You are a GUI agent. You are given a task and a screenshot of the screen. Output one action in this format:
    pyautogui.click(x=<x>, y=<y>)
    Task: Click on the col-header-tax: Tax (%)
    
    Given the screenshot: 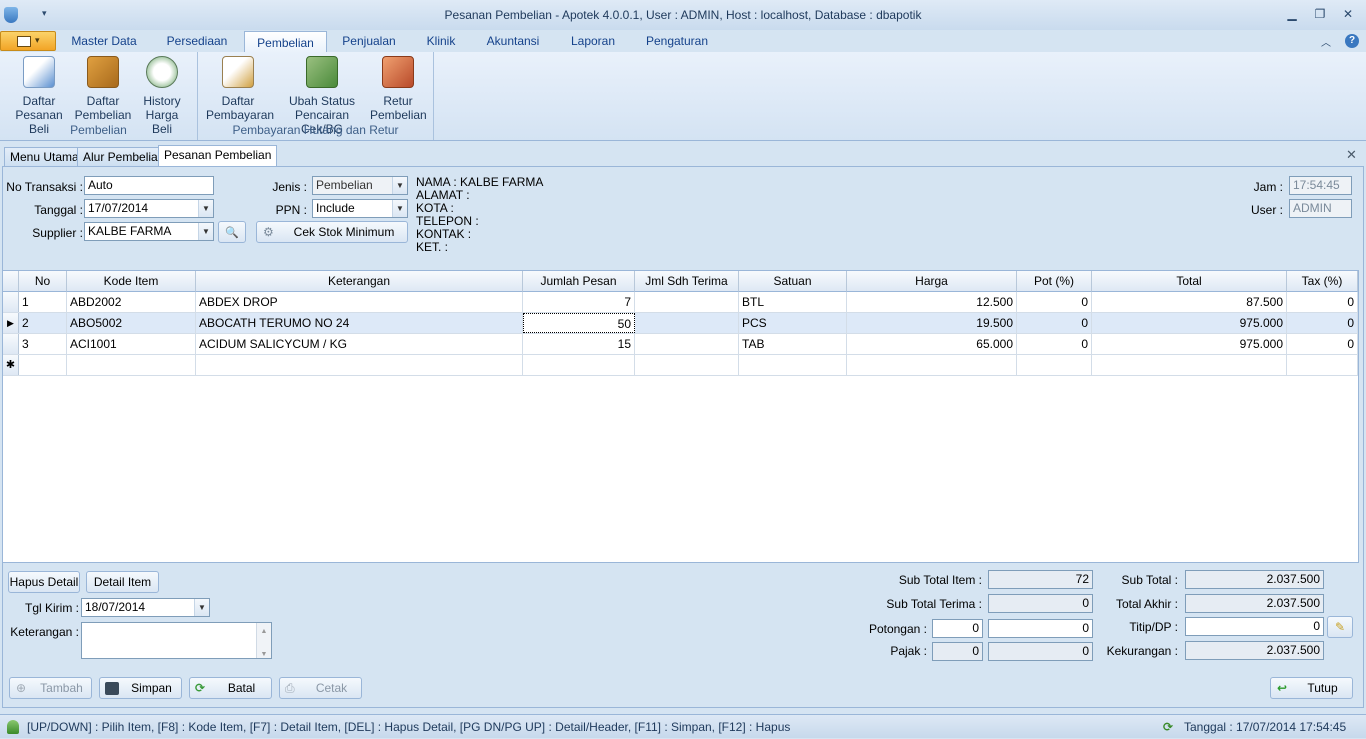 What is the action you would take?
    pyautogui.click(x=1322, y=281)
    